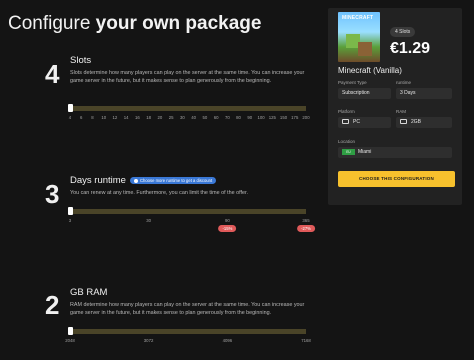 The image size is (474, 360). What do you see at coordinates (410, 48) in the screenshot?
I see `price: €1.29` at bounding box center [410, 48].